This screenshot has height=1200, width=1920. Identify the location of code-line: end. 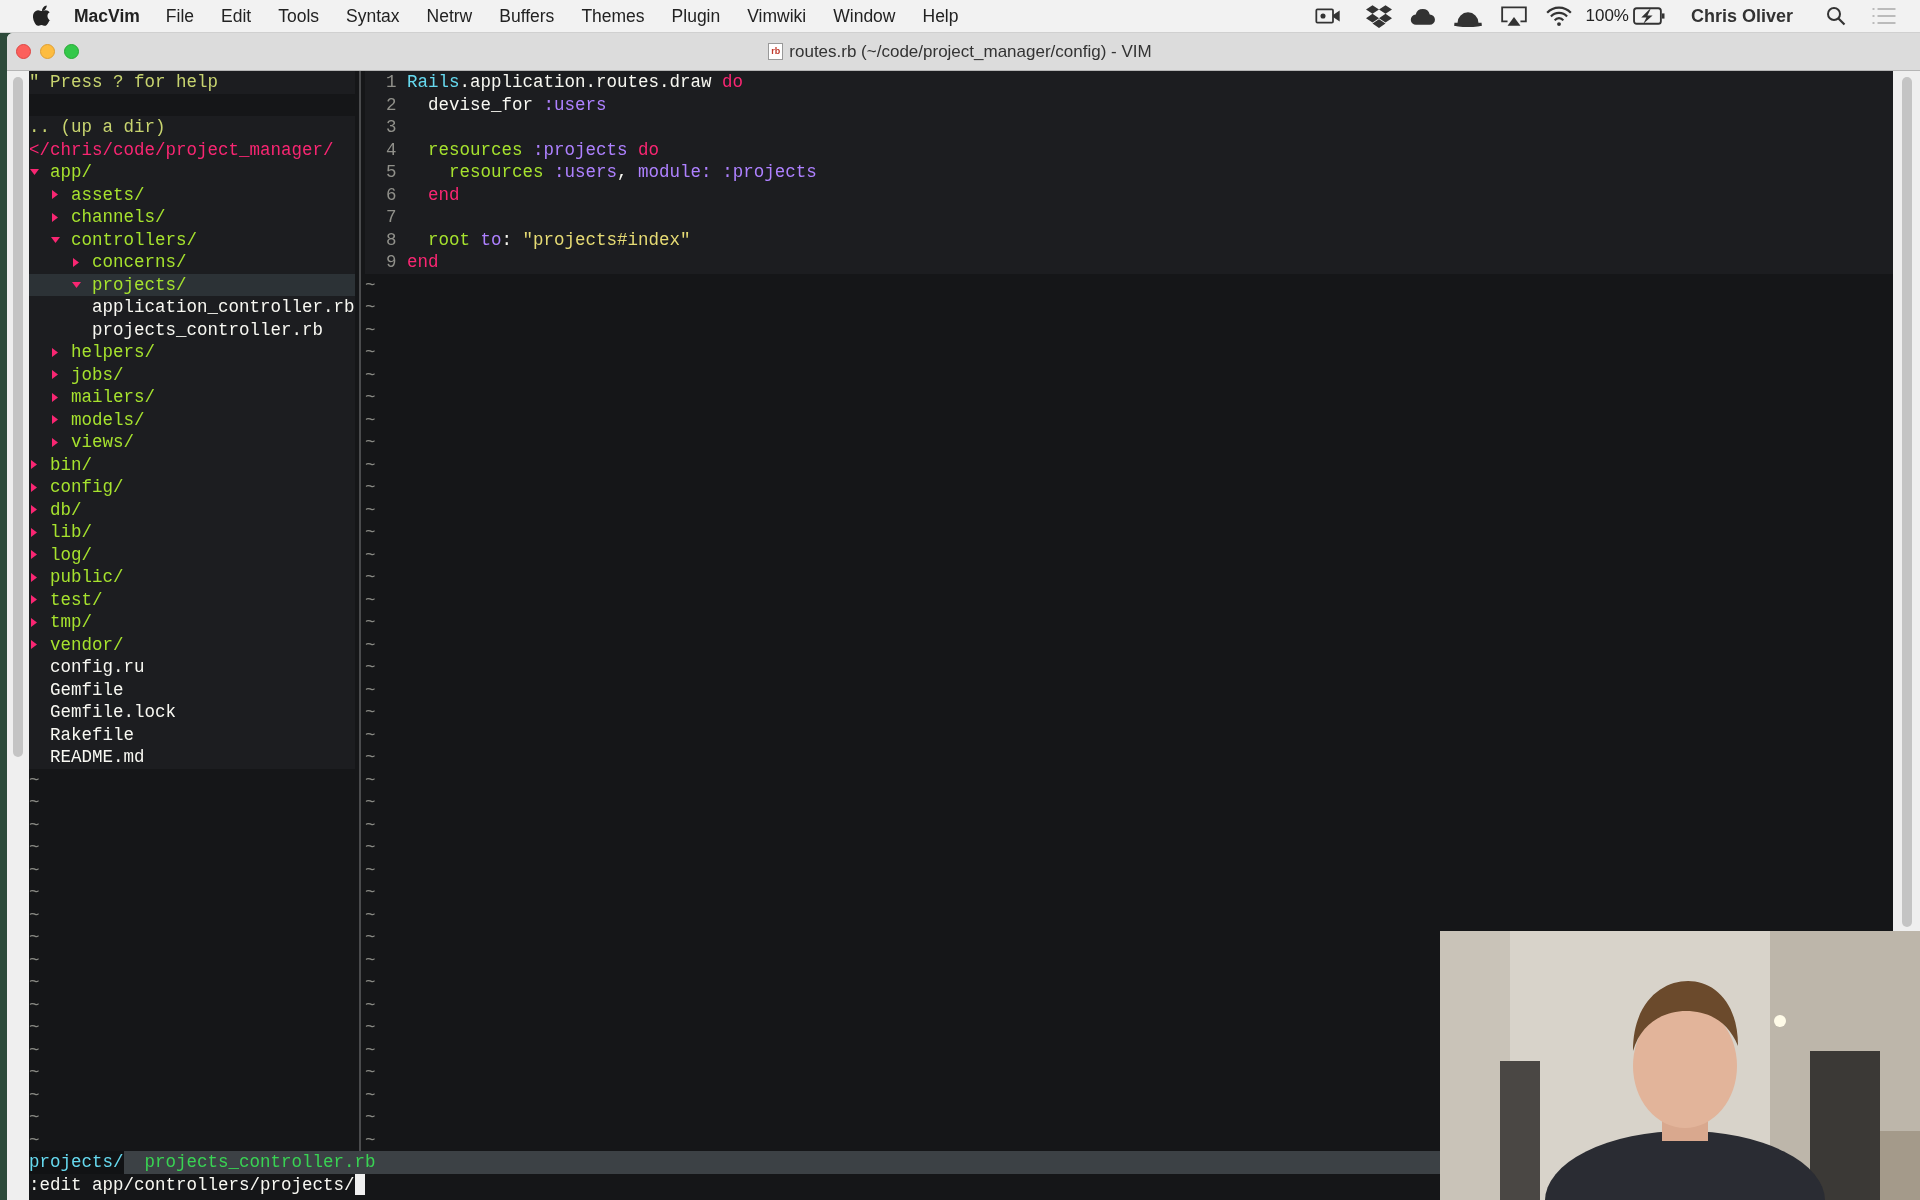
(423, 262).